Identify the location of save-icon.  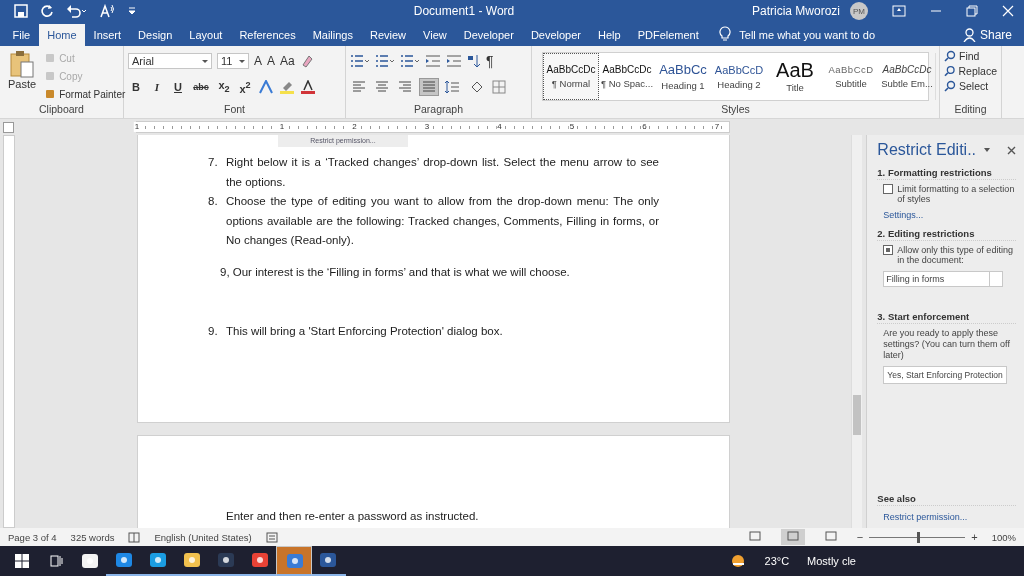
(21, 11).